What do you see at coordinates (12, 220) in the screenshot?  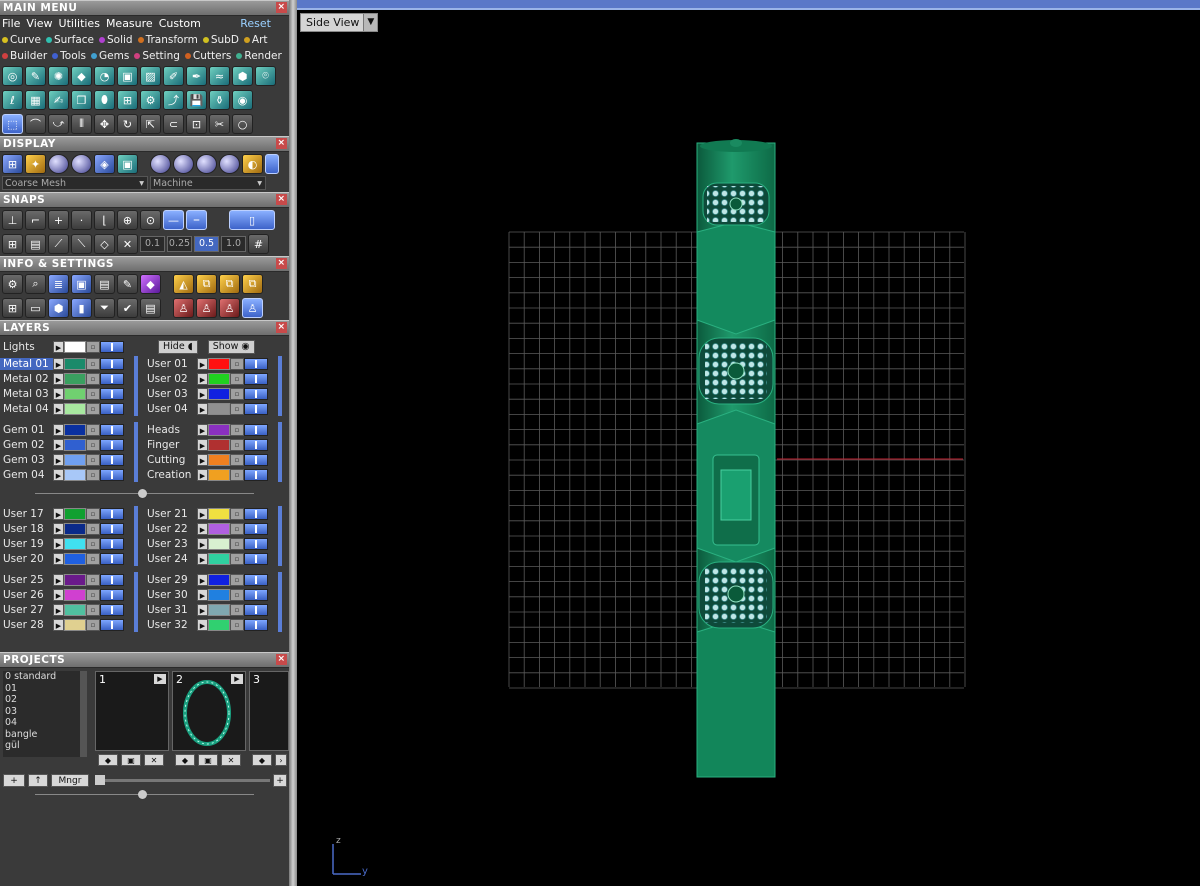 I see `snap-perp-icon: ⊥` at bounding box center [12, 220].